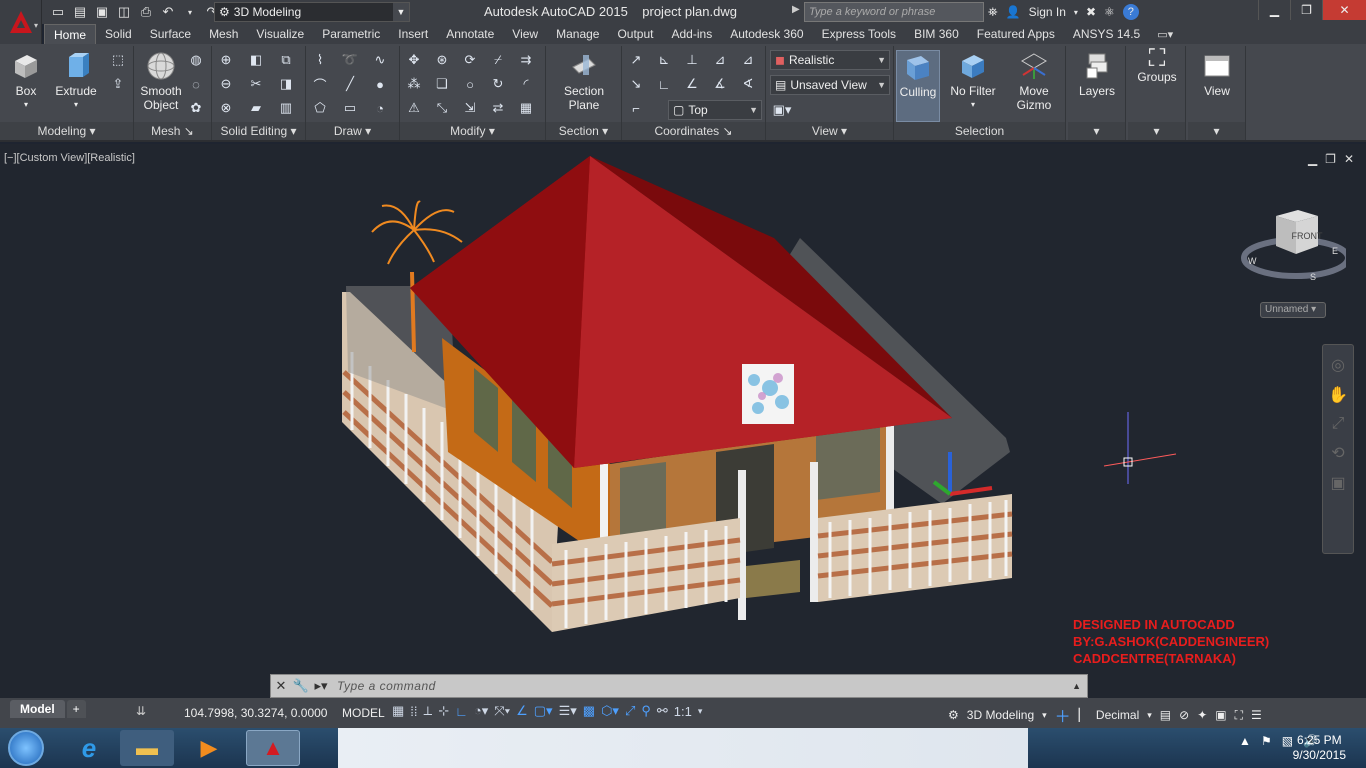 The image size is (1366, 768). Describe the element at coordinates (796, 9) in the screenshot. I see `search-expand-icon: ▶` at that location.